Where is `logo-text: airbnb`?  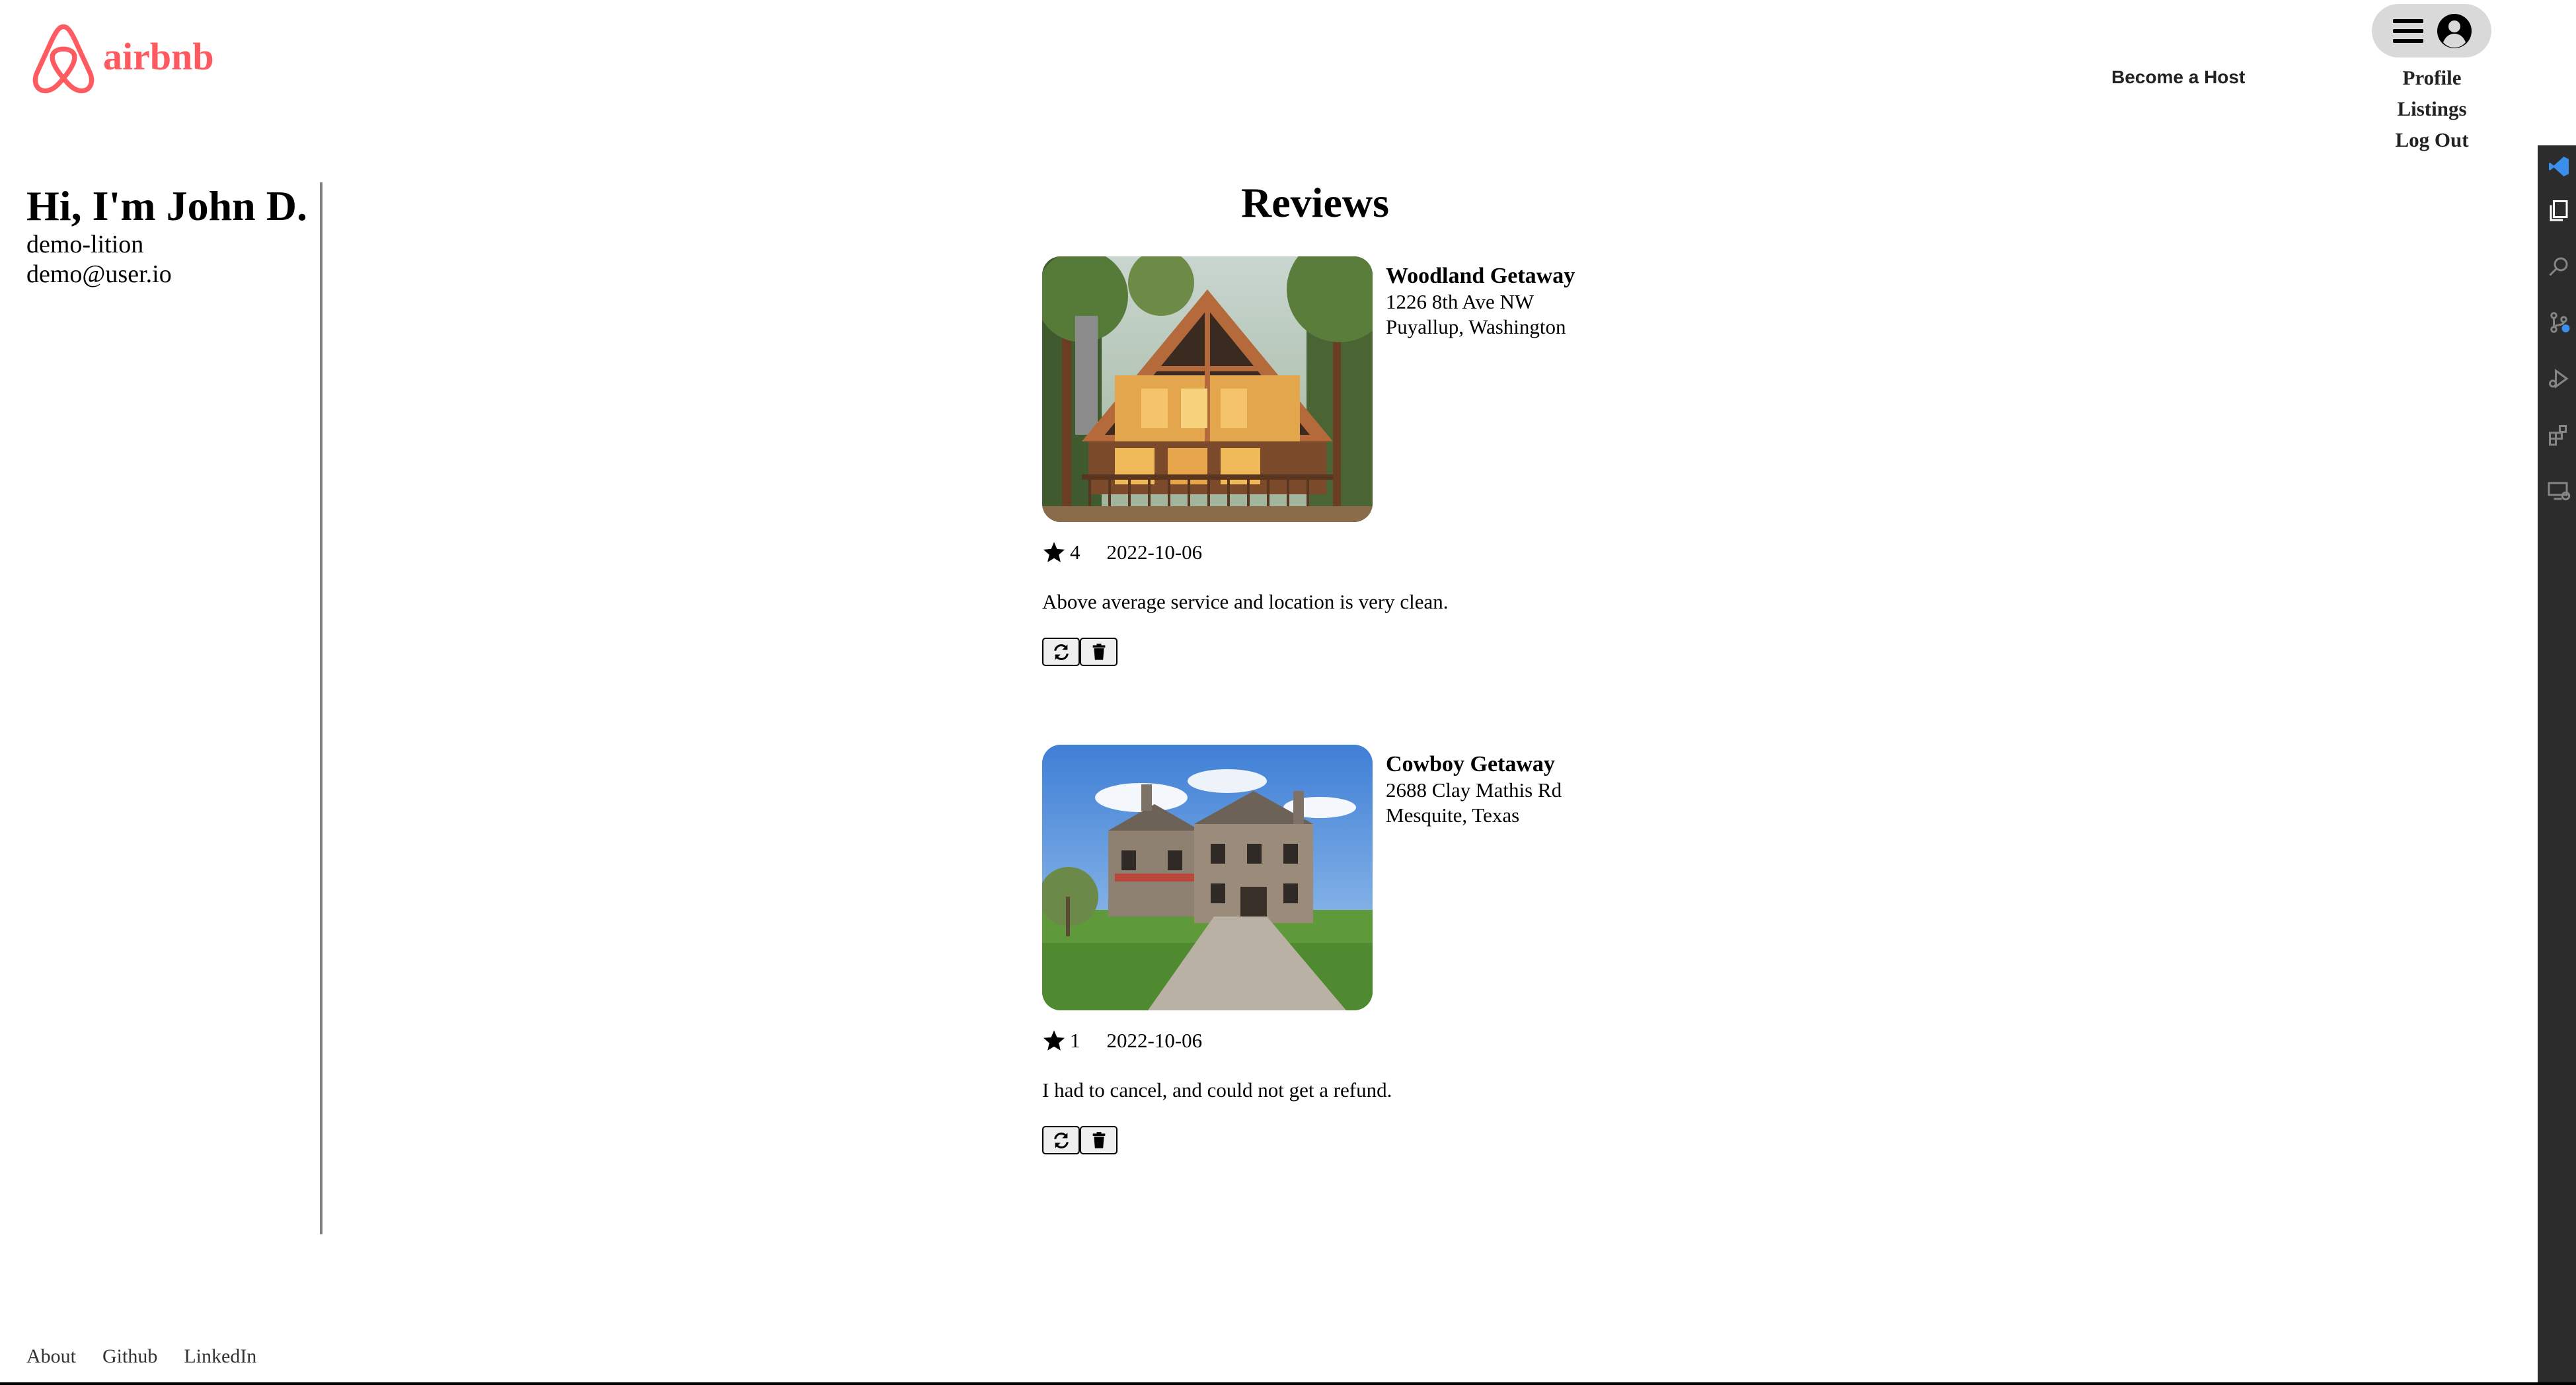
logo-text: airbnb is located at coordinates (158, 56).